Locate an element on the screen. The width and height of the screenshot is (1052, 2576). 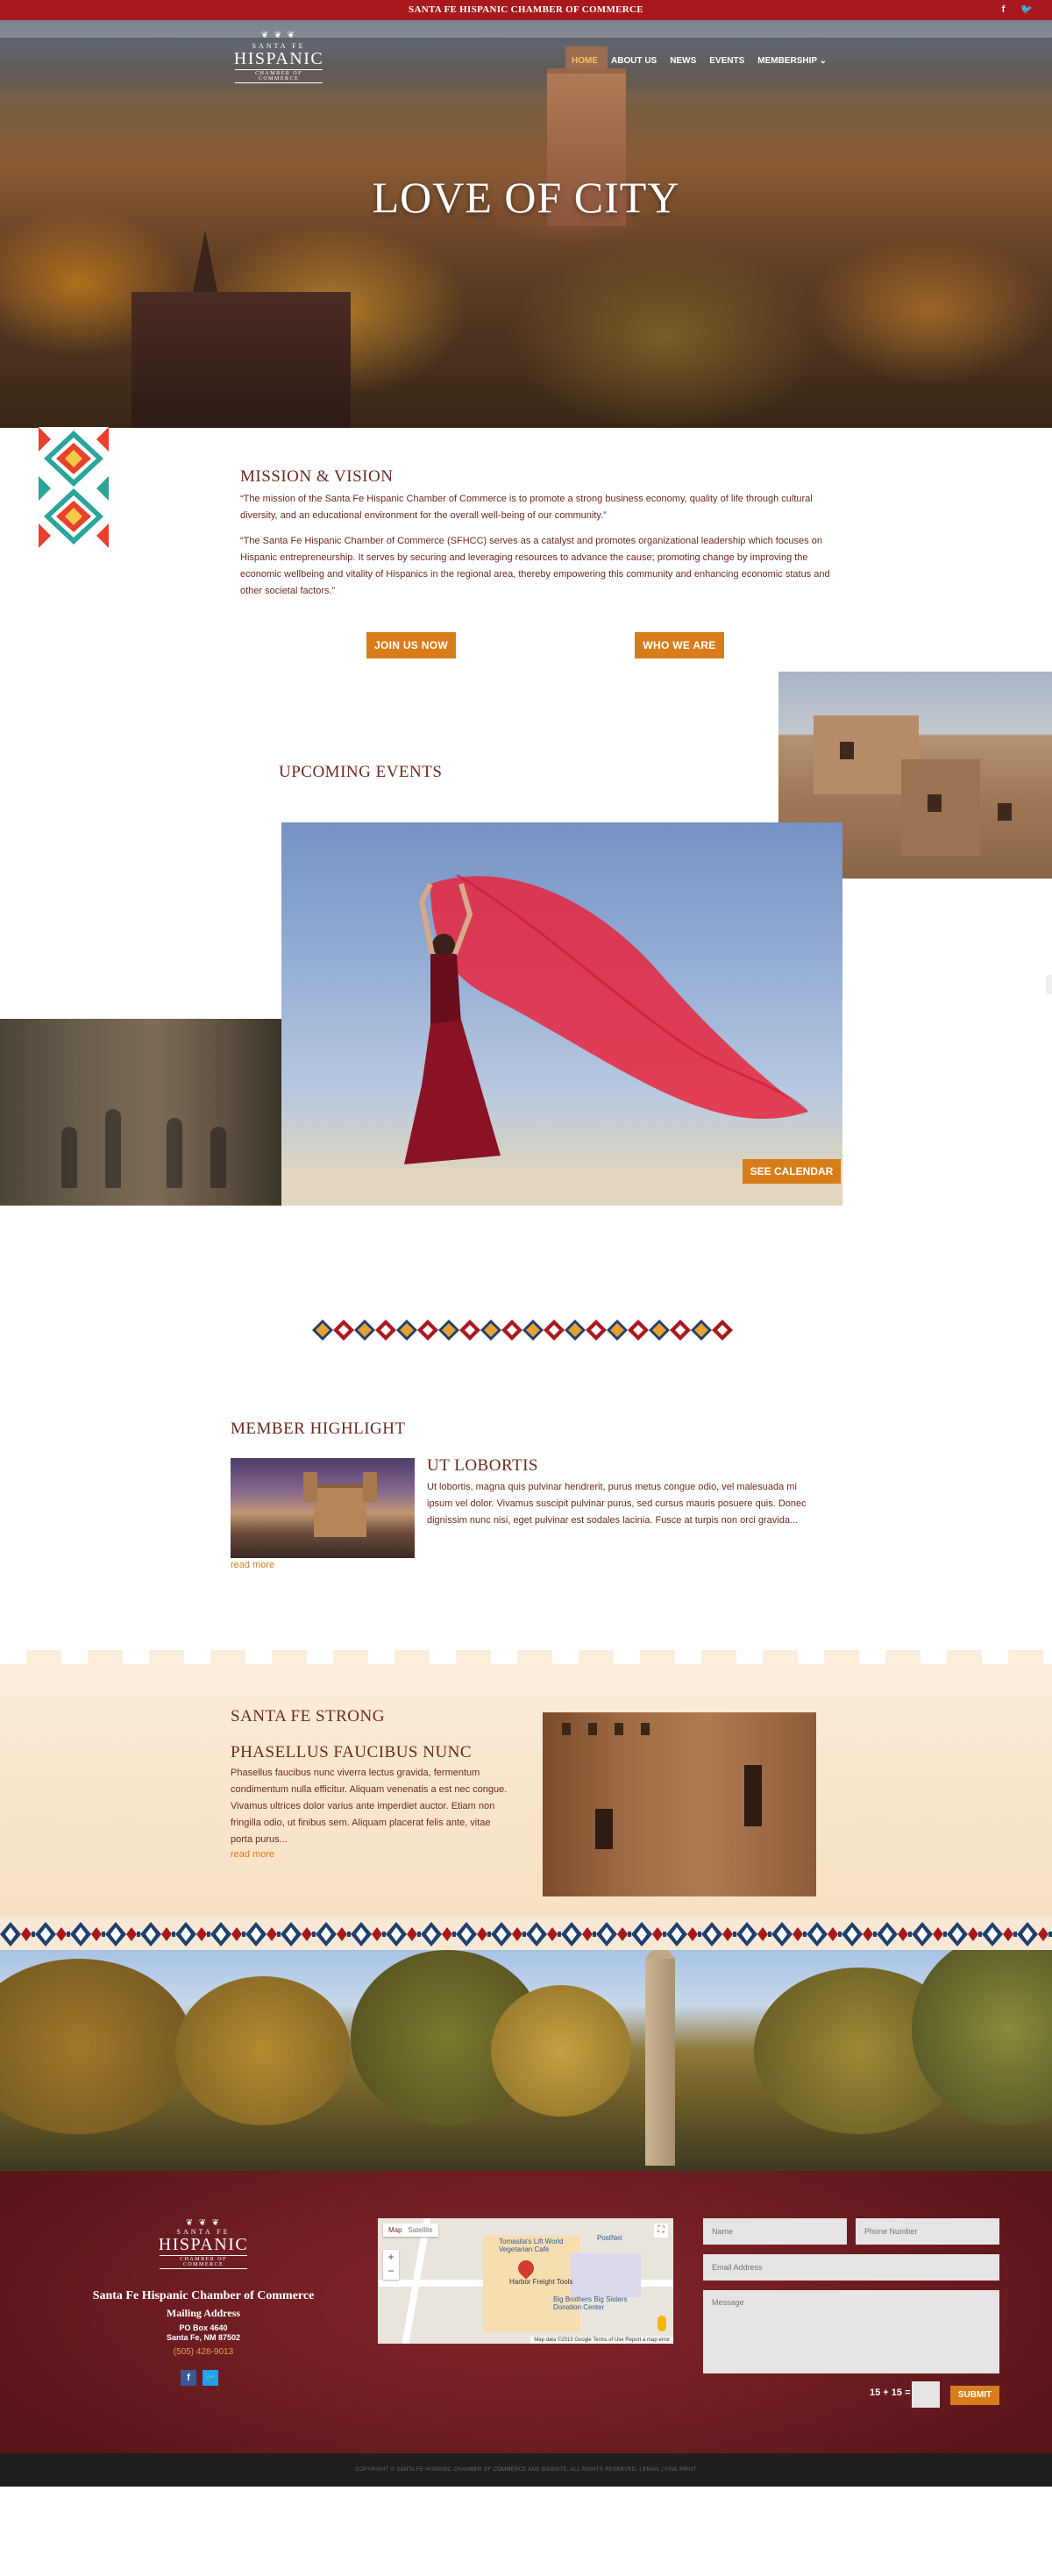
nav-about: ABOUT US is located at coordinates (634, 61).